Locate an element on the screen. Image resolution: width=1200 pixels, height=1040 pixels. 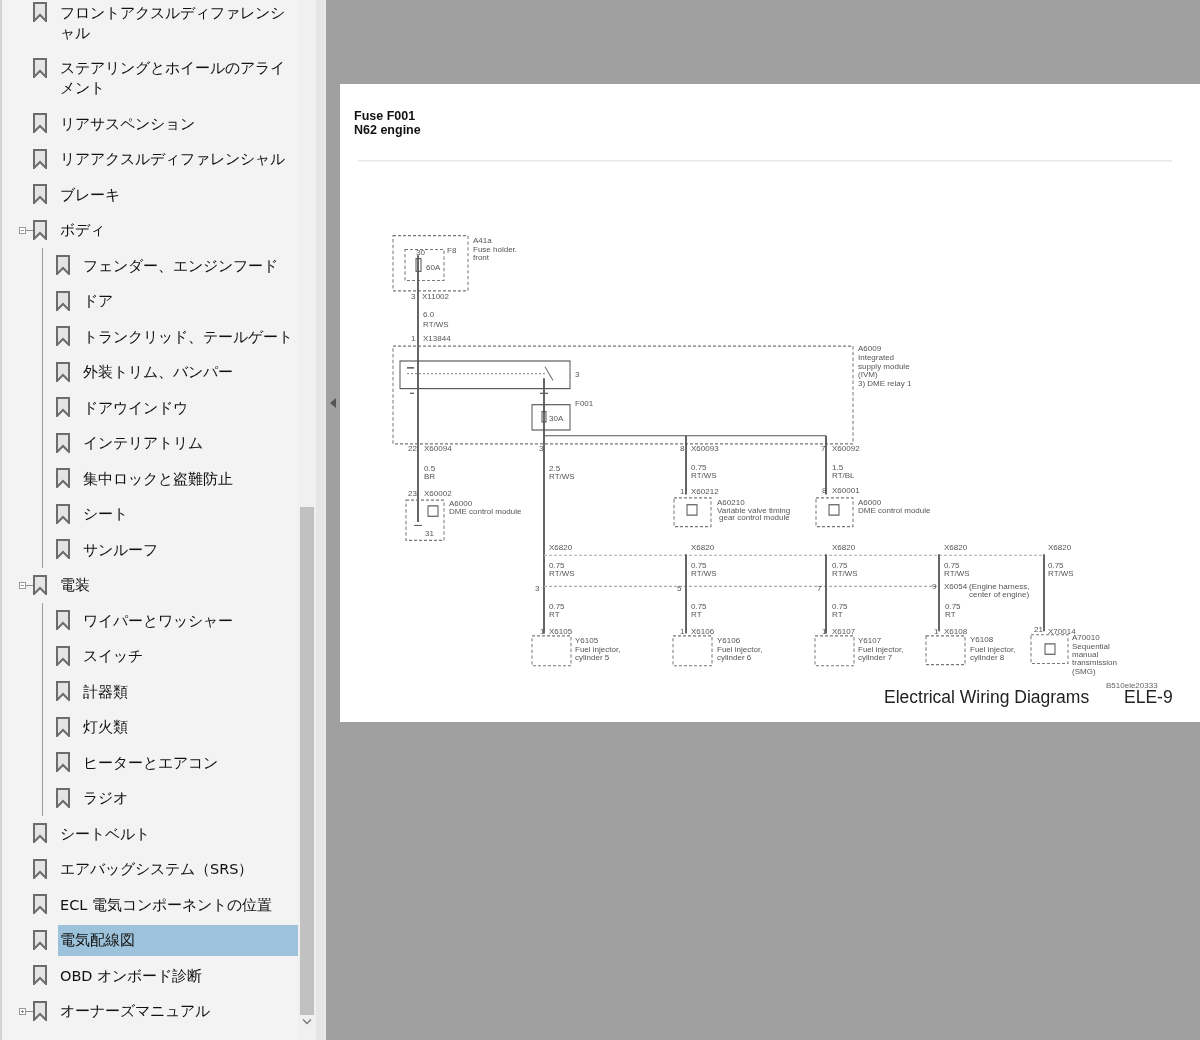
bookmark-item: インテリアトリム is located at coordinates (189, 443).